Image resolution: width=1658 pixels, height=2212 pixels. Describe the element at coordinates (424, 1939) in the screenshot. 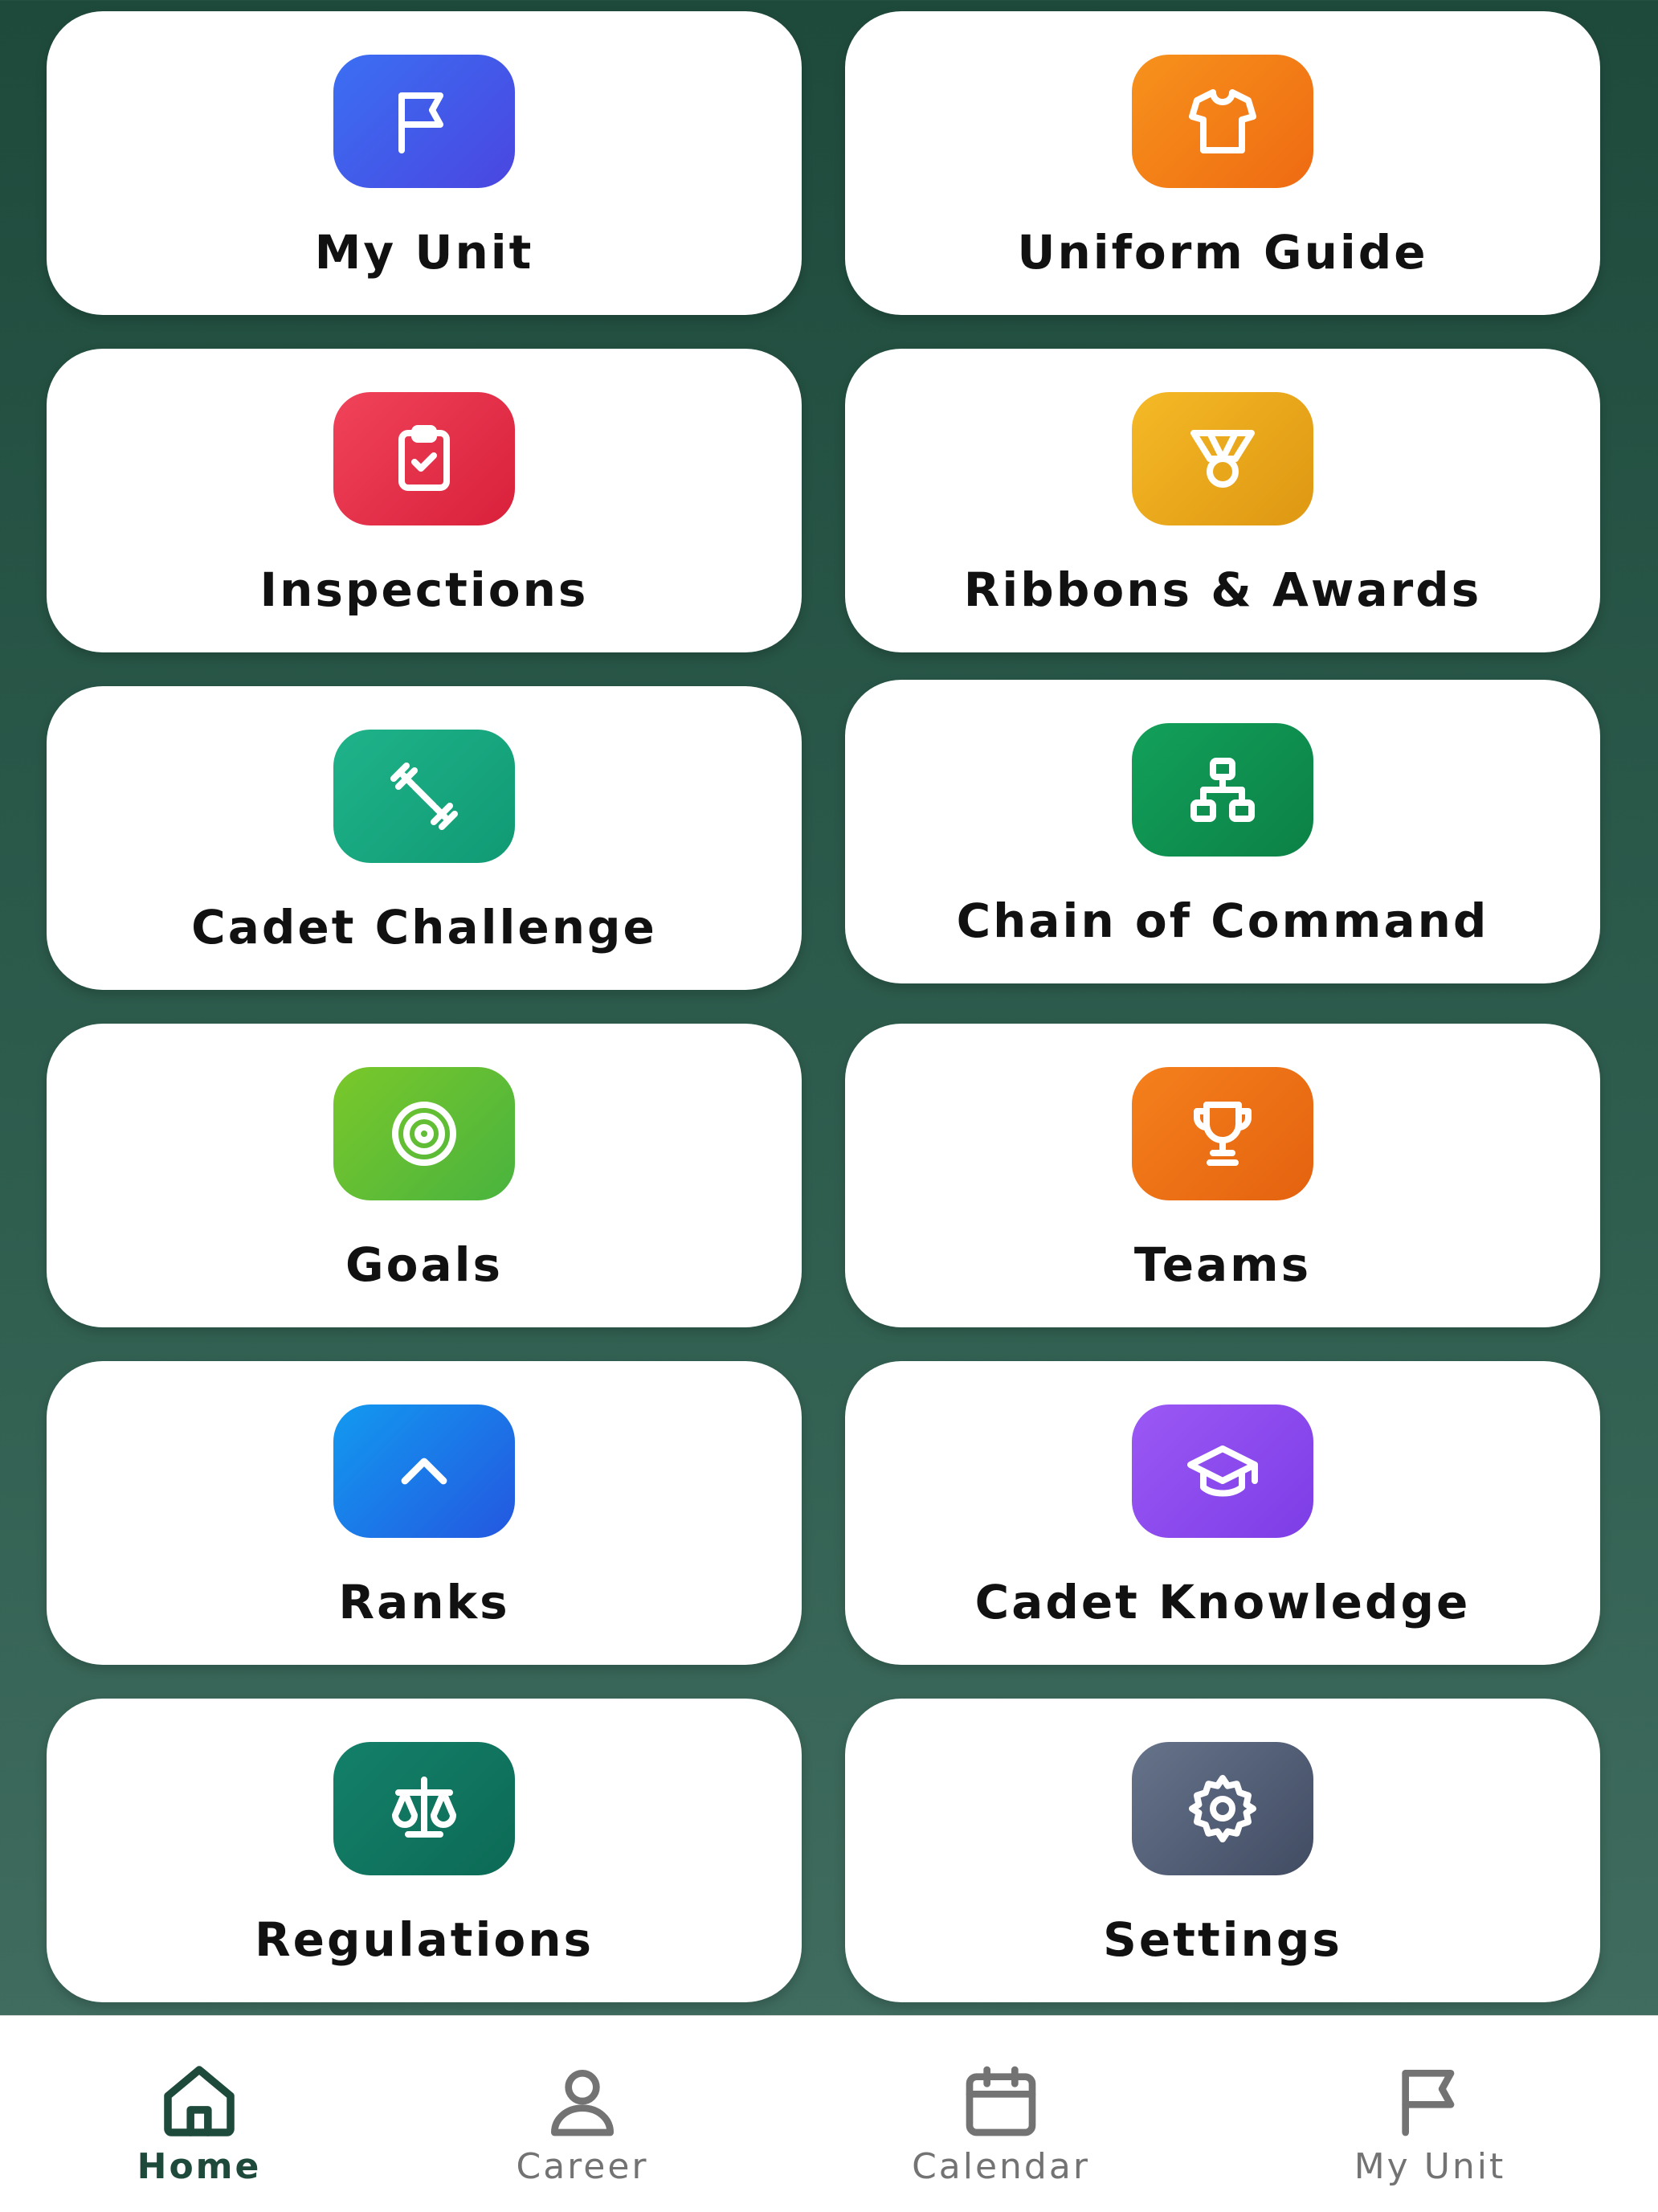

I see `card-label: Regulations` at that location.